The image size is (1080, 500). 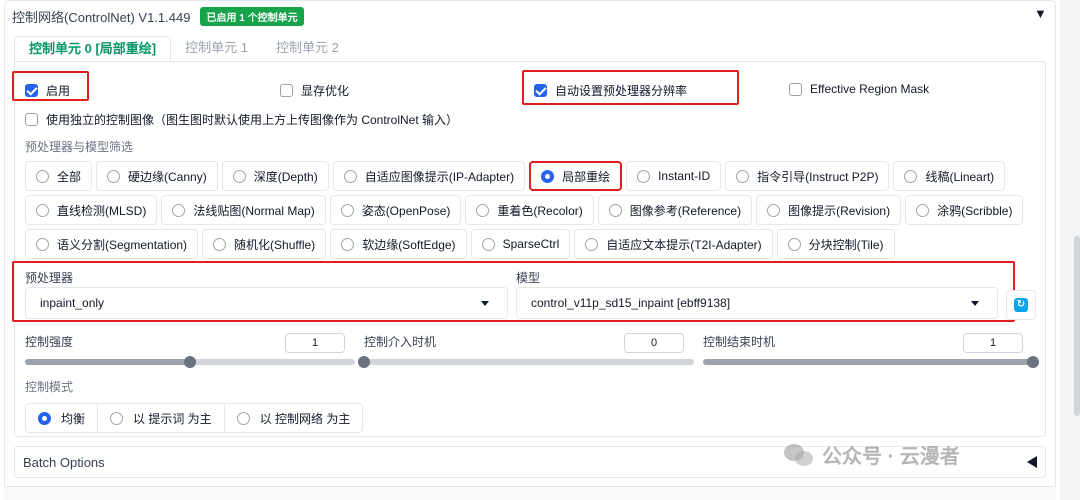 I want to click on weight-label: 控制强度, so click(x=49, y=342).